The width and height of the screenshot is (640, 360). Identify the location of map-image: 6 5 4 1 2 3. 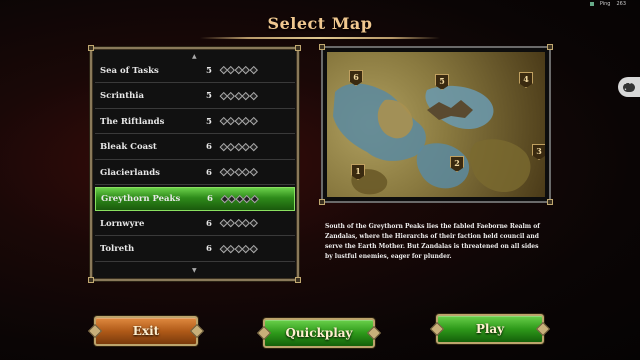
(436, 124).